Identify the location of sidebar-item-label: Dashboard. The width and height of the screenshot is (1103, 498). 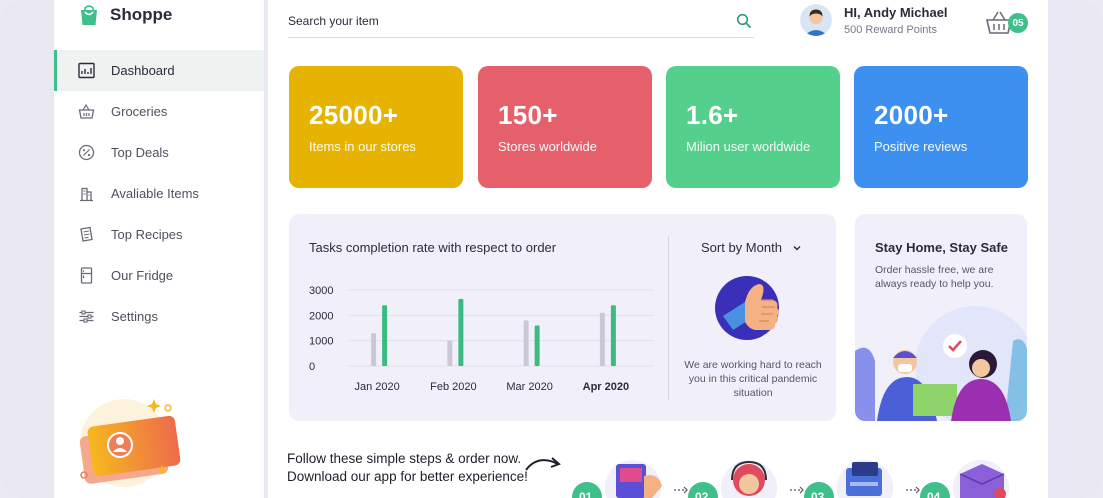
(143, 70).